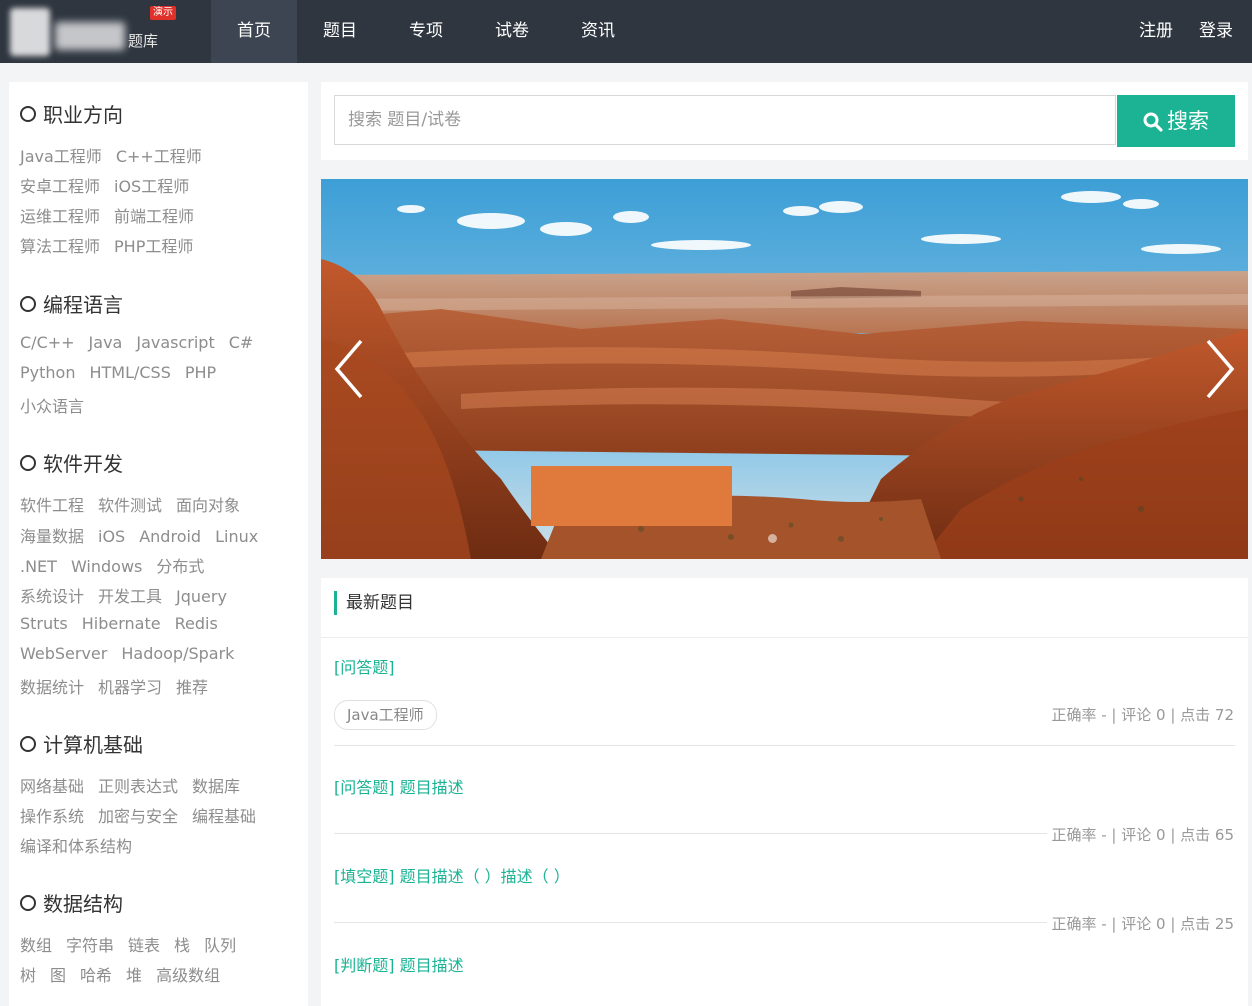  Describe the element at coordinates (399, 786) in the screenshot. I see `question-link: [问答题] 题目描述` at that location.